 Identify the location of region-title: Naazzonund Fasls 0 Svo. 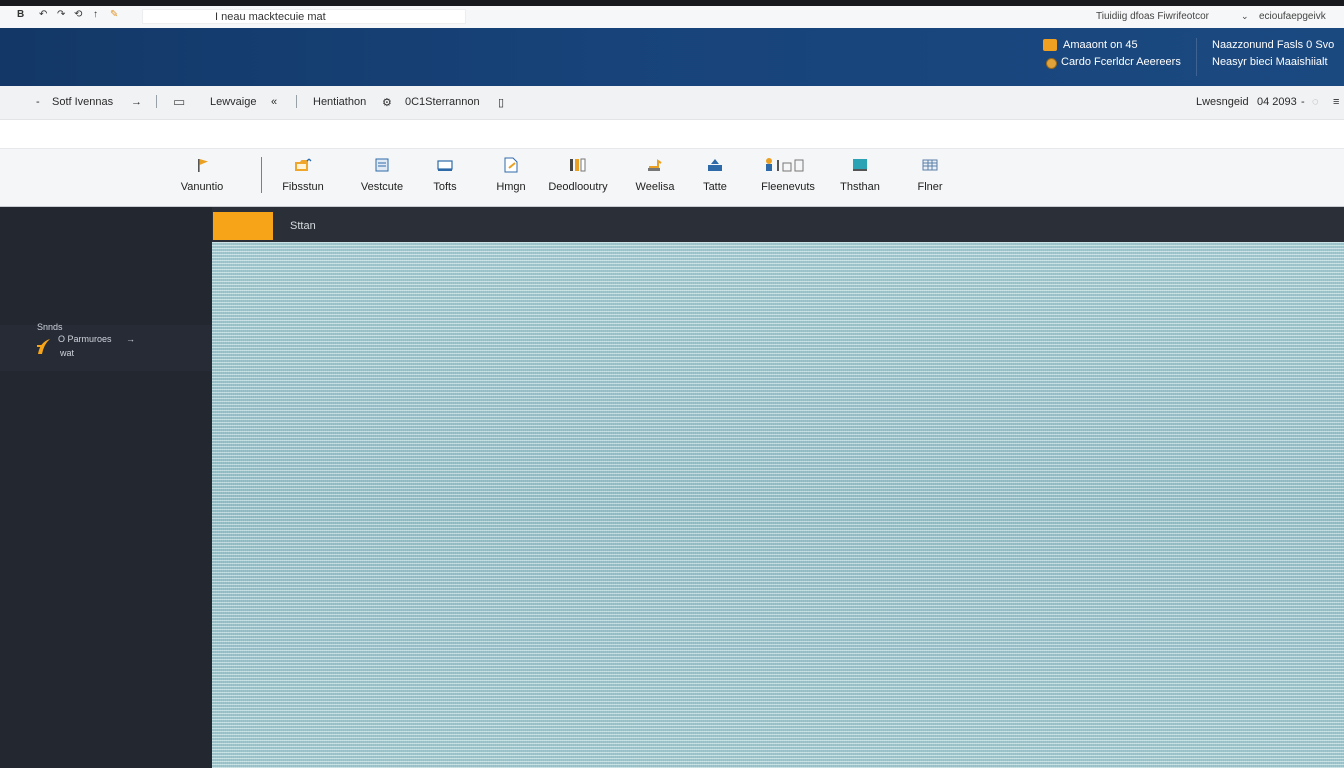
(1273, 45).